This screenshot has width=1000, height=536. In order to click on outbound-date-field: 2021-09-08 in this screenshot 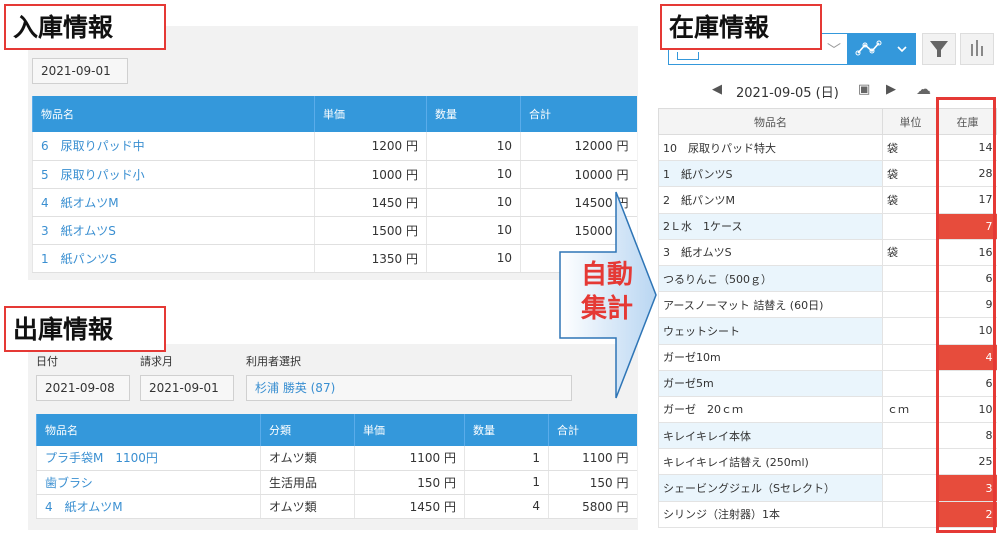, I will do `click(83, 388)`.